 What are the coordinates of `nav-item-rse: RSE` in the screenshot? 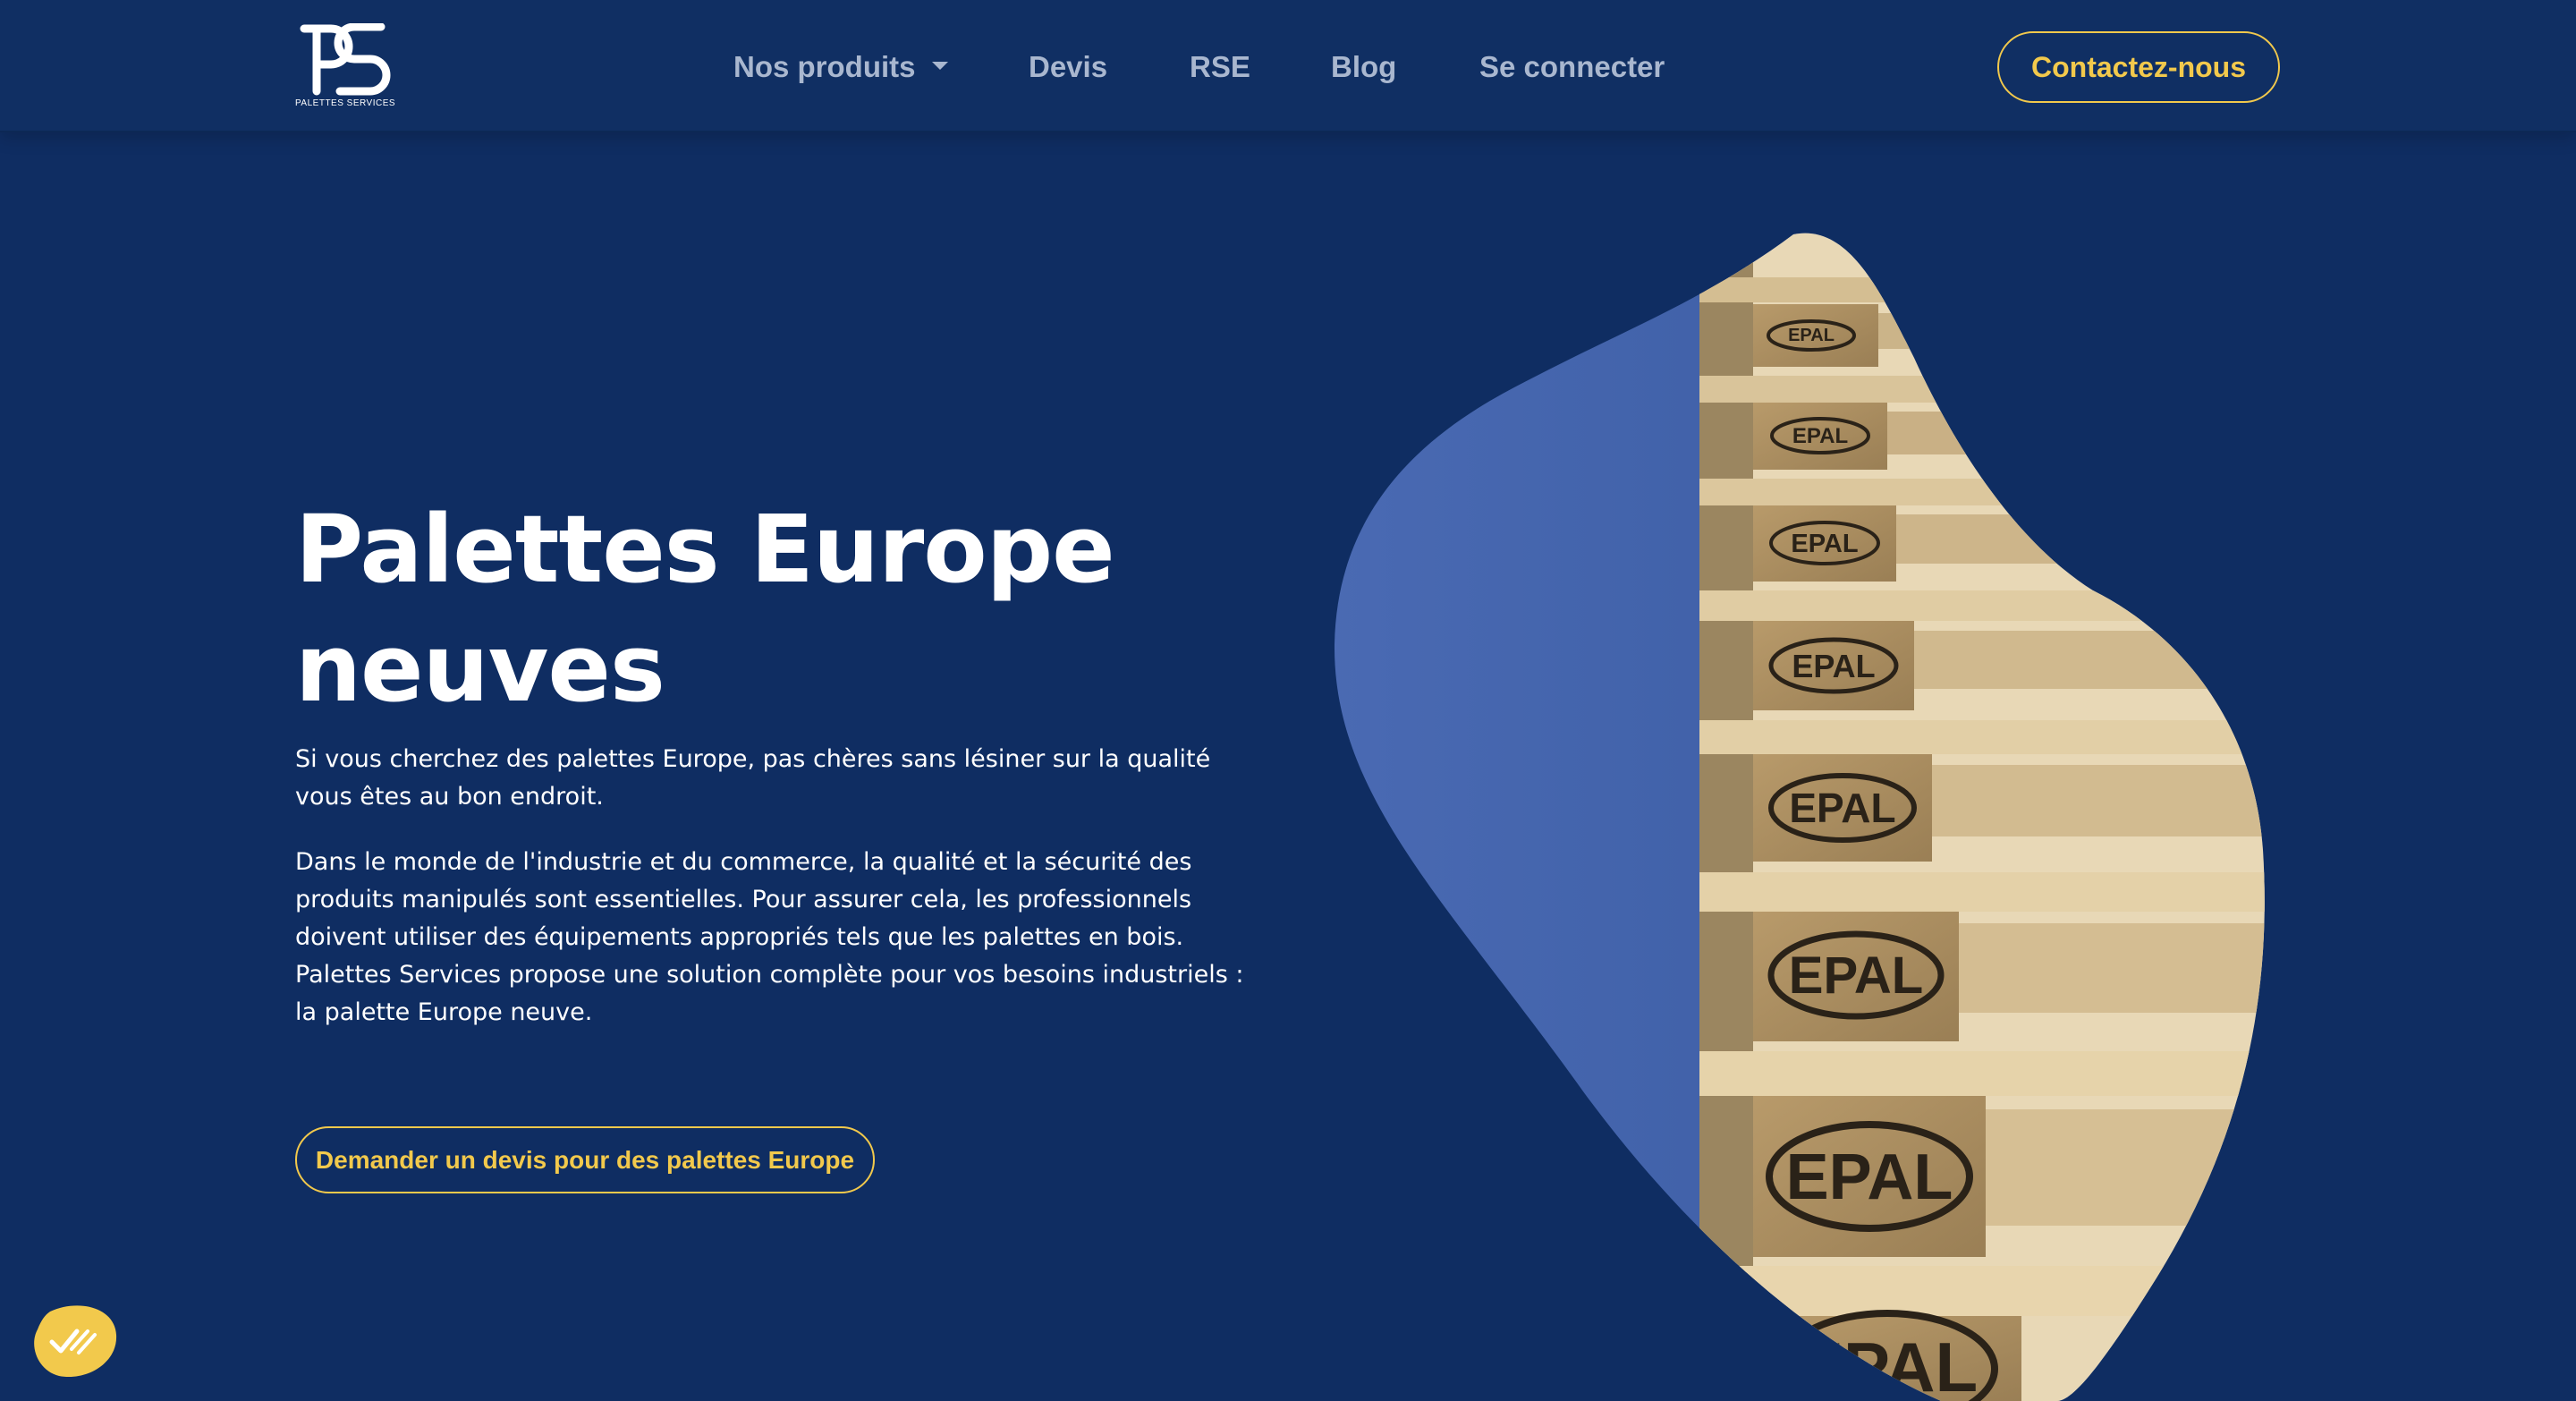 It's located at (1220, 67).